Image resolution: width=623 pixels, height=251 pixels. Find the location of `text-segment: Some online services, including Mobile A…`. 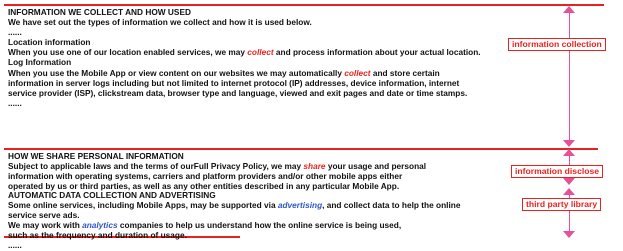

text-segment: Some online services, including Mobile A… is located at coordinates (143, 205).